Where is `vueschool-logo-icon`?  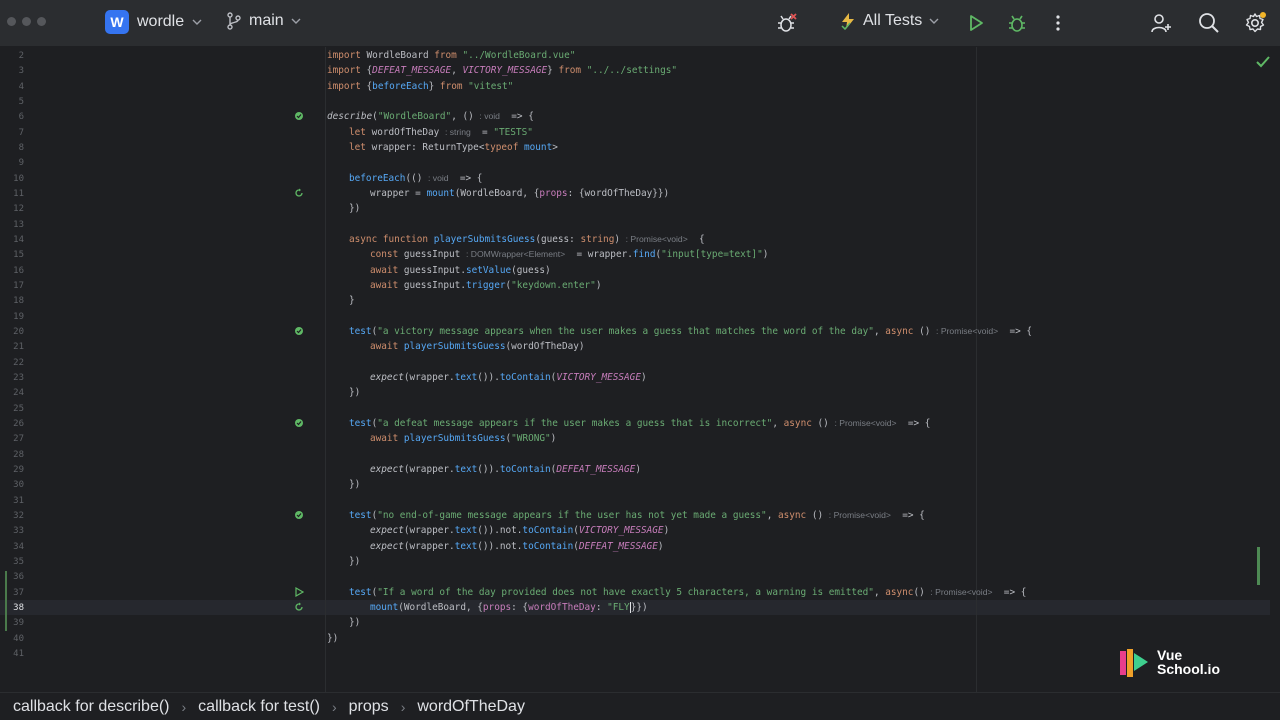
vueschool-logo-icon is located at coordinates (1134, 663).